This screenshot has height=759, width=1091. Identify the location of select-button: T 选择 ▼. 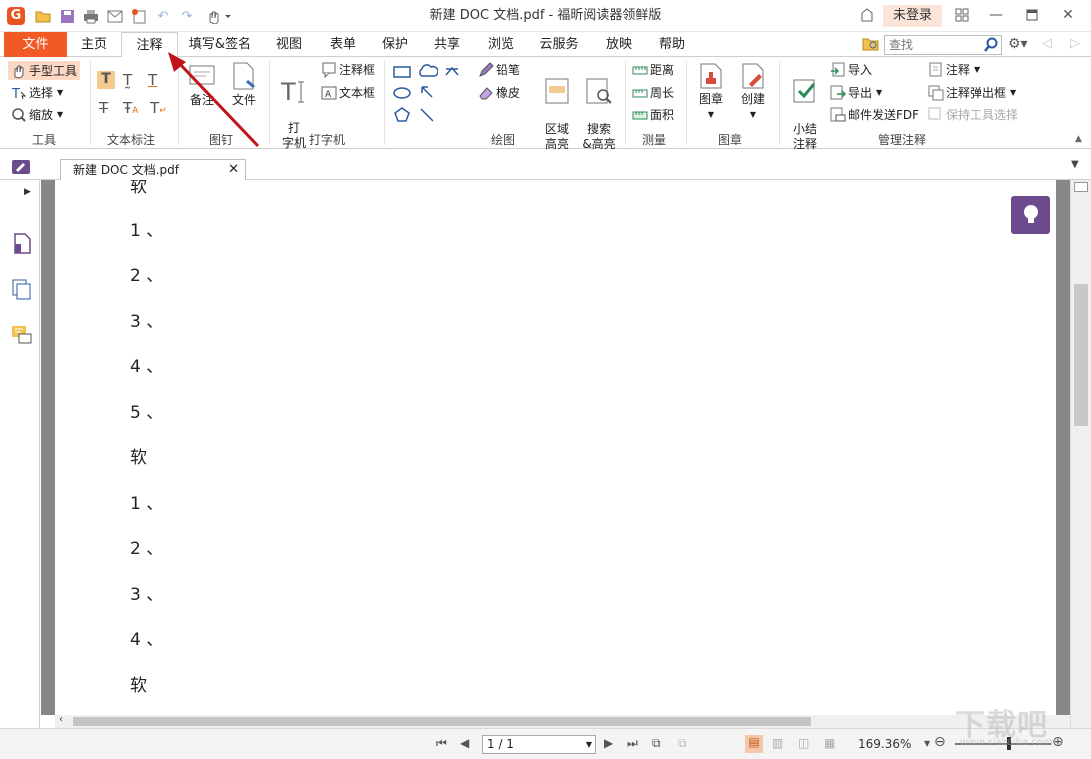
(37, 93).